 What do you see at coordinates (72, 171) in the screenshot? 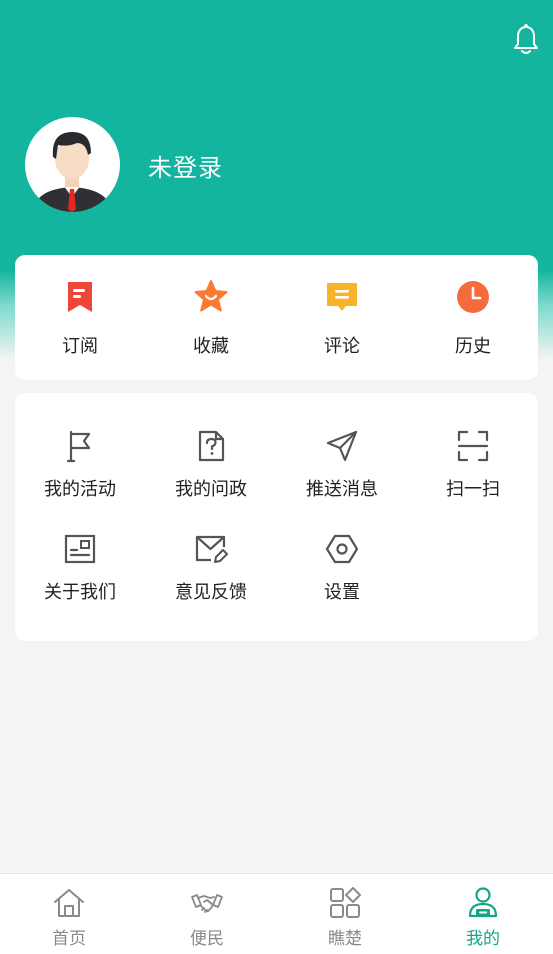
I see `avatar-person-icon` at bounding box center [72, 171].